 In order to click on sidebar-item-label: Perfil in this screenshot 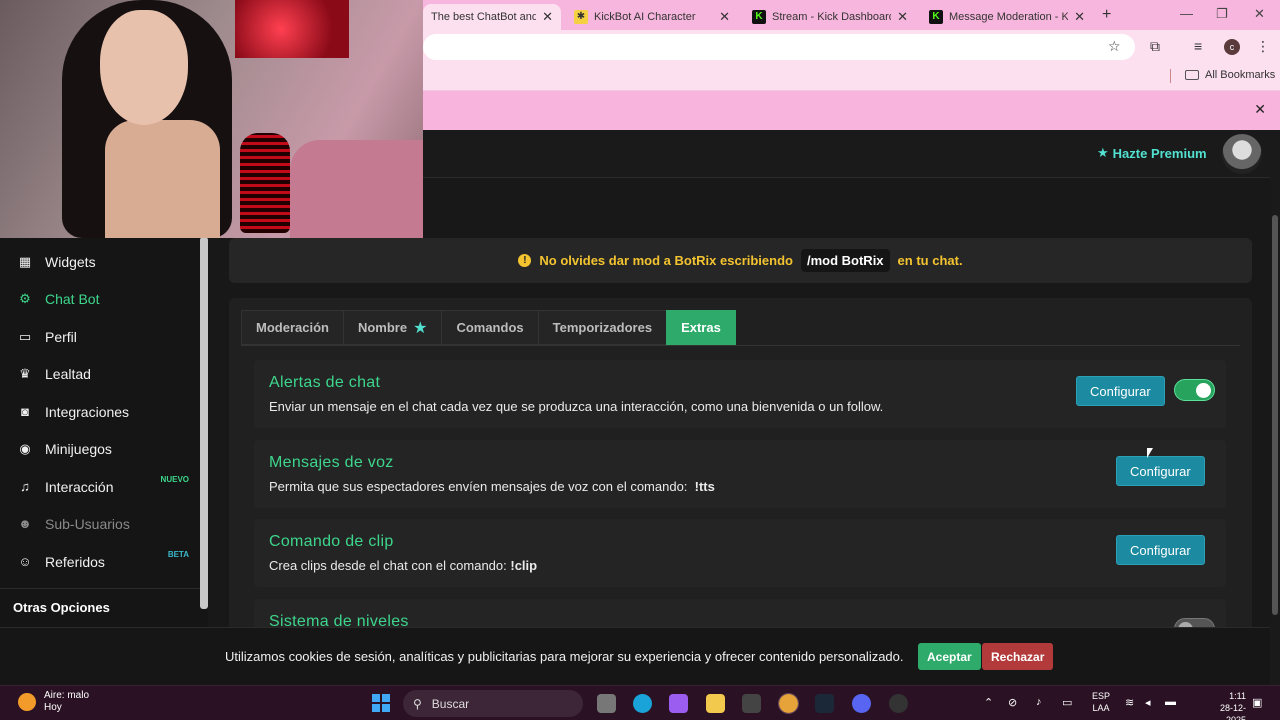, I will do `click(61, 337)`.